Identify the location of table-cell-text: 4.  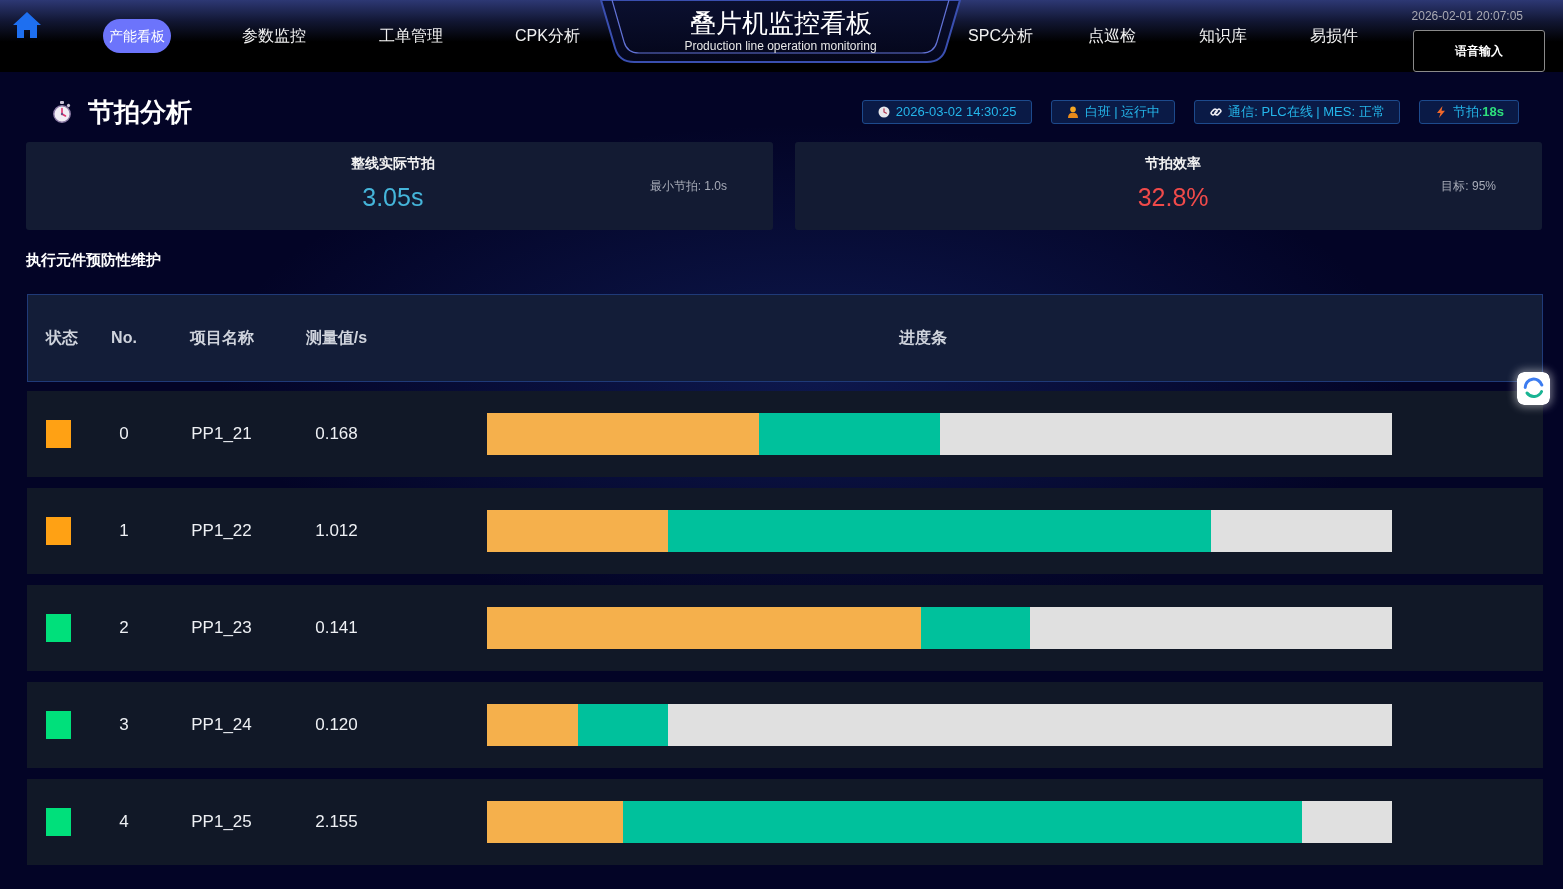
(124, 822).